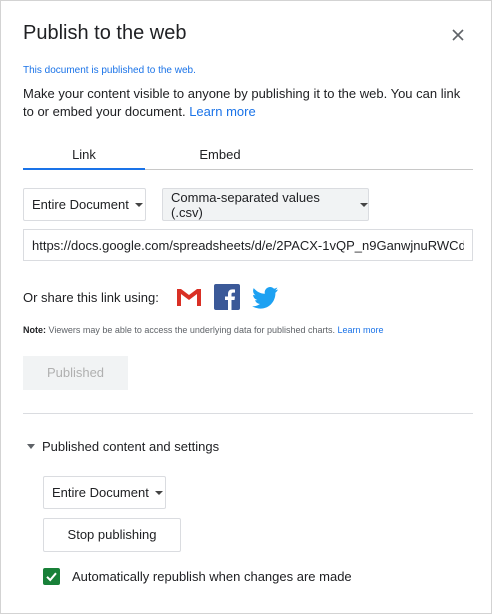 This screenshot has height=614, width=492. Describe the element at coordinates (112, 535) in the screenshot. I see `stop-publishing-button: Stop publishing` at that location.